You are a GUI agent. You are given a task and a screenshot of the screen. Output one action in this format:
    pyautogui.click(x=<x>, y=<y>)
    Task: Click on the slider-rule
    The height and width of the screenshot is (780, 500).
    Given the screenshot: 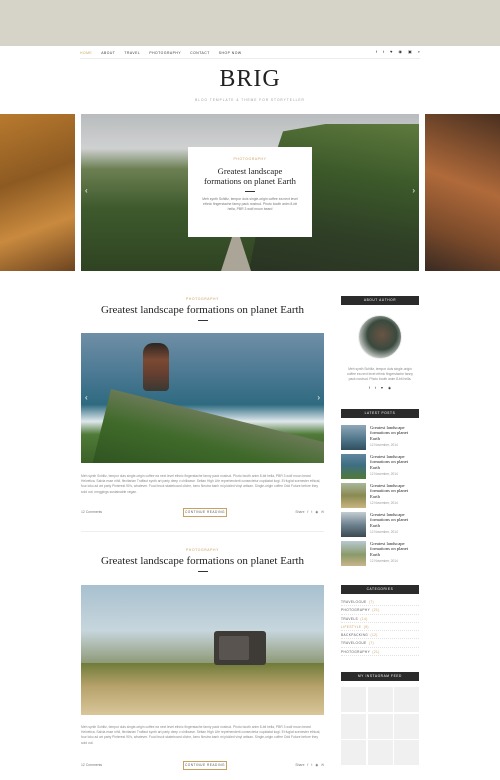 What is the action you would take?
    pyautogui.click(x=250, y=191)
    